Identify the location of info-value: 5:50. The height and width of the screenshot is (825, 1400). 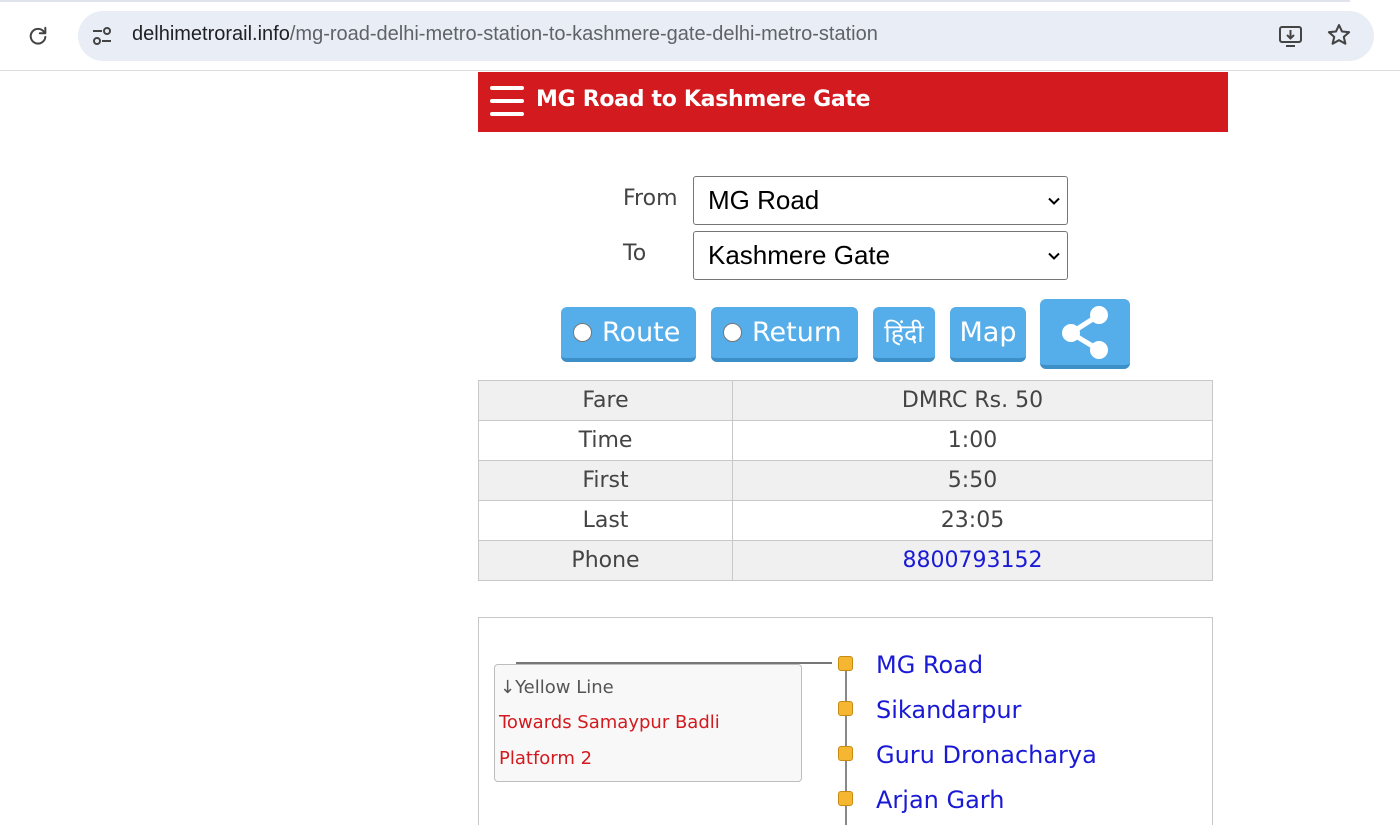
(972, 480).